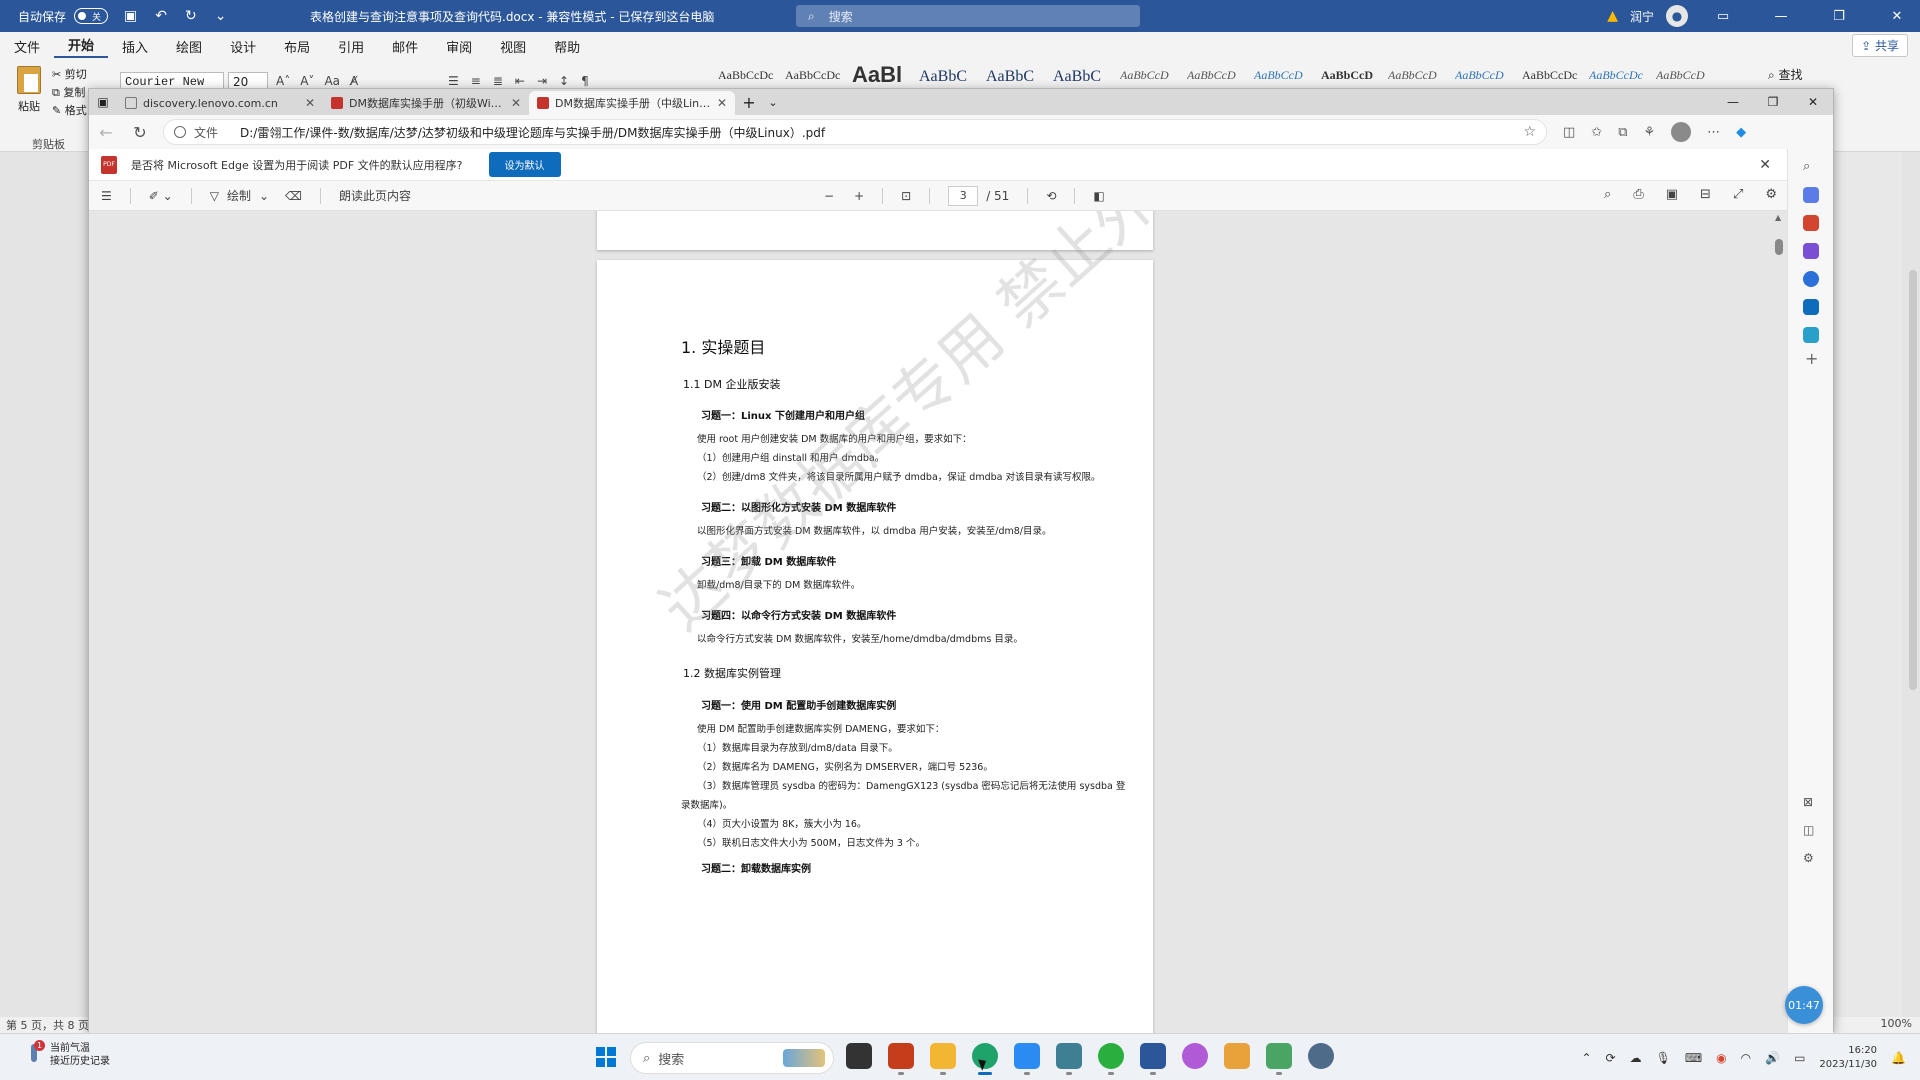 This screenshot has width=1920, height=1080. I want to click on word-search-box: ⌕ 搜索, so click(968, 16).